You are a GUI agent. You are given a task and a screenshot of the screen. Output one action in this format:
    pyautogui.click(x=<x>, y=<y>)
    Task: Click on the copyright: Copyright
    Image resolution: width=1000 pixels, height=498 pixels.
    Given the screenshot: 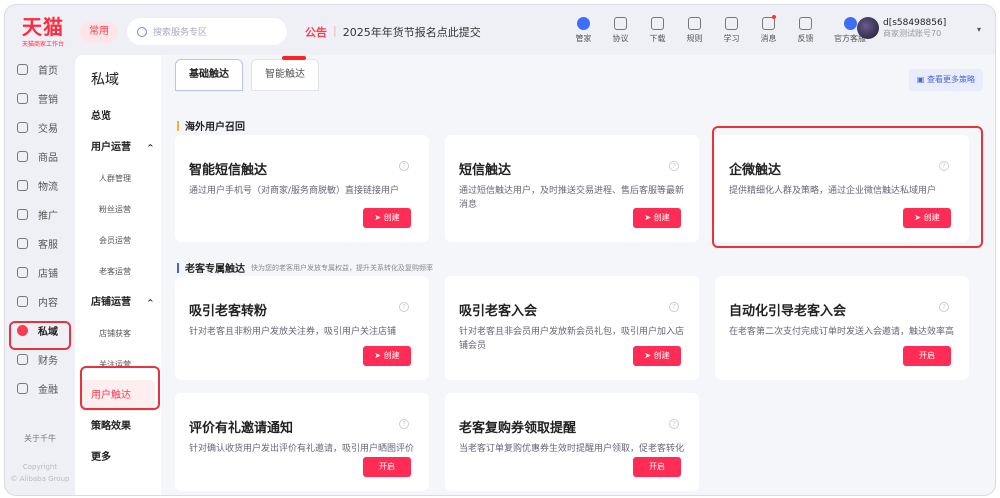 What is the action you would take?
    pyautogui.click(x=40, y=467)
    